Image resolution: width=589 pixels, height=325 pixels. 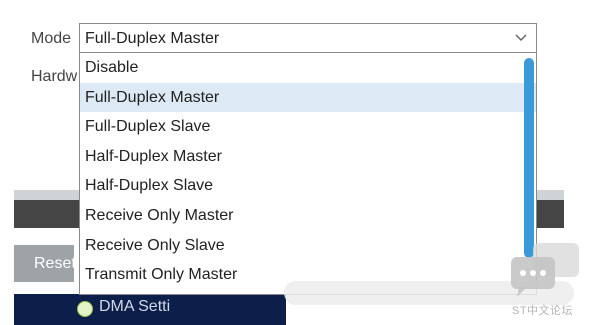 I want to click on reset-button: Reset, so click(x=45, y=263).